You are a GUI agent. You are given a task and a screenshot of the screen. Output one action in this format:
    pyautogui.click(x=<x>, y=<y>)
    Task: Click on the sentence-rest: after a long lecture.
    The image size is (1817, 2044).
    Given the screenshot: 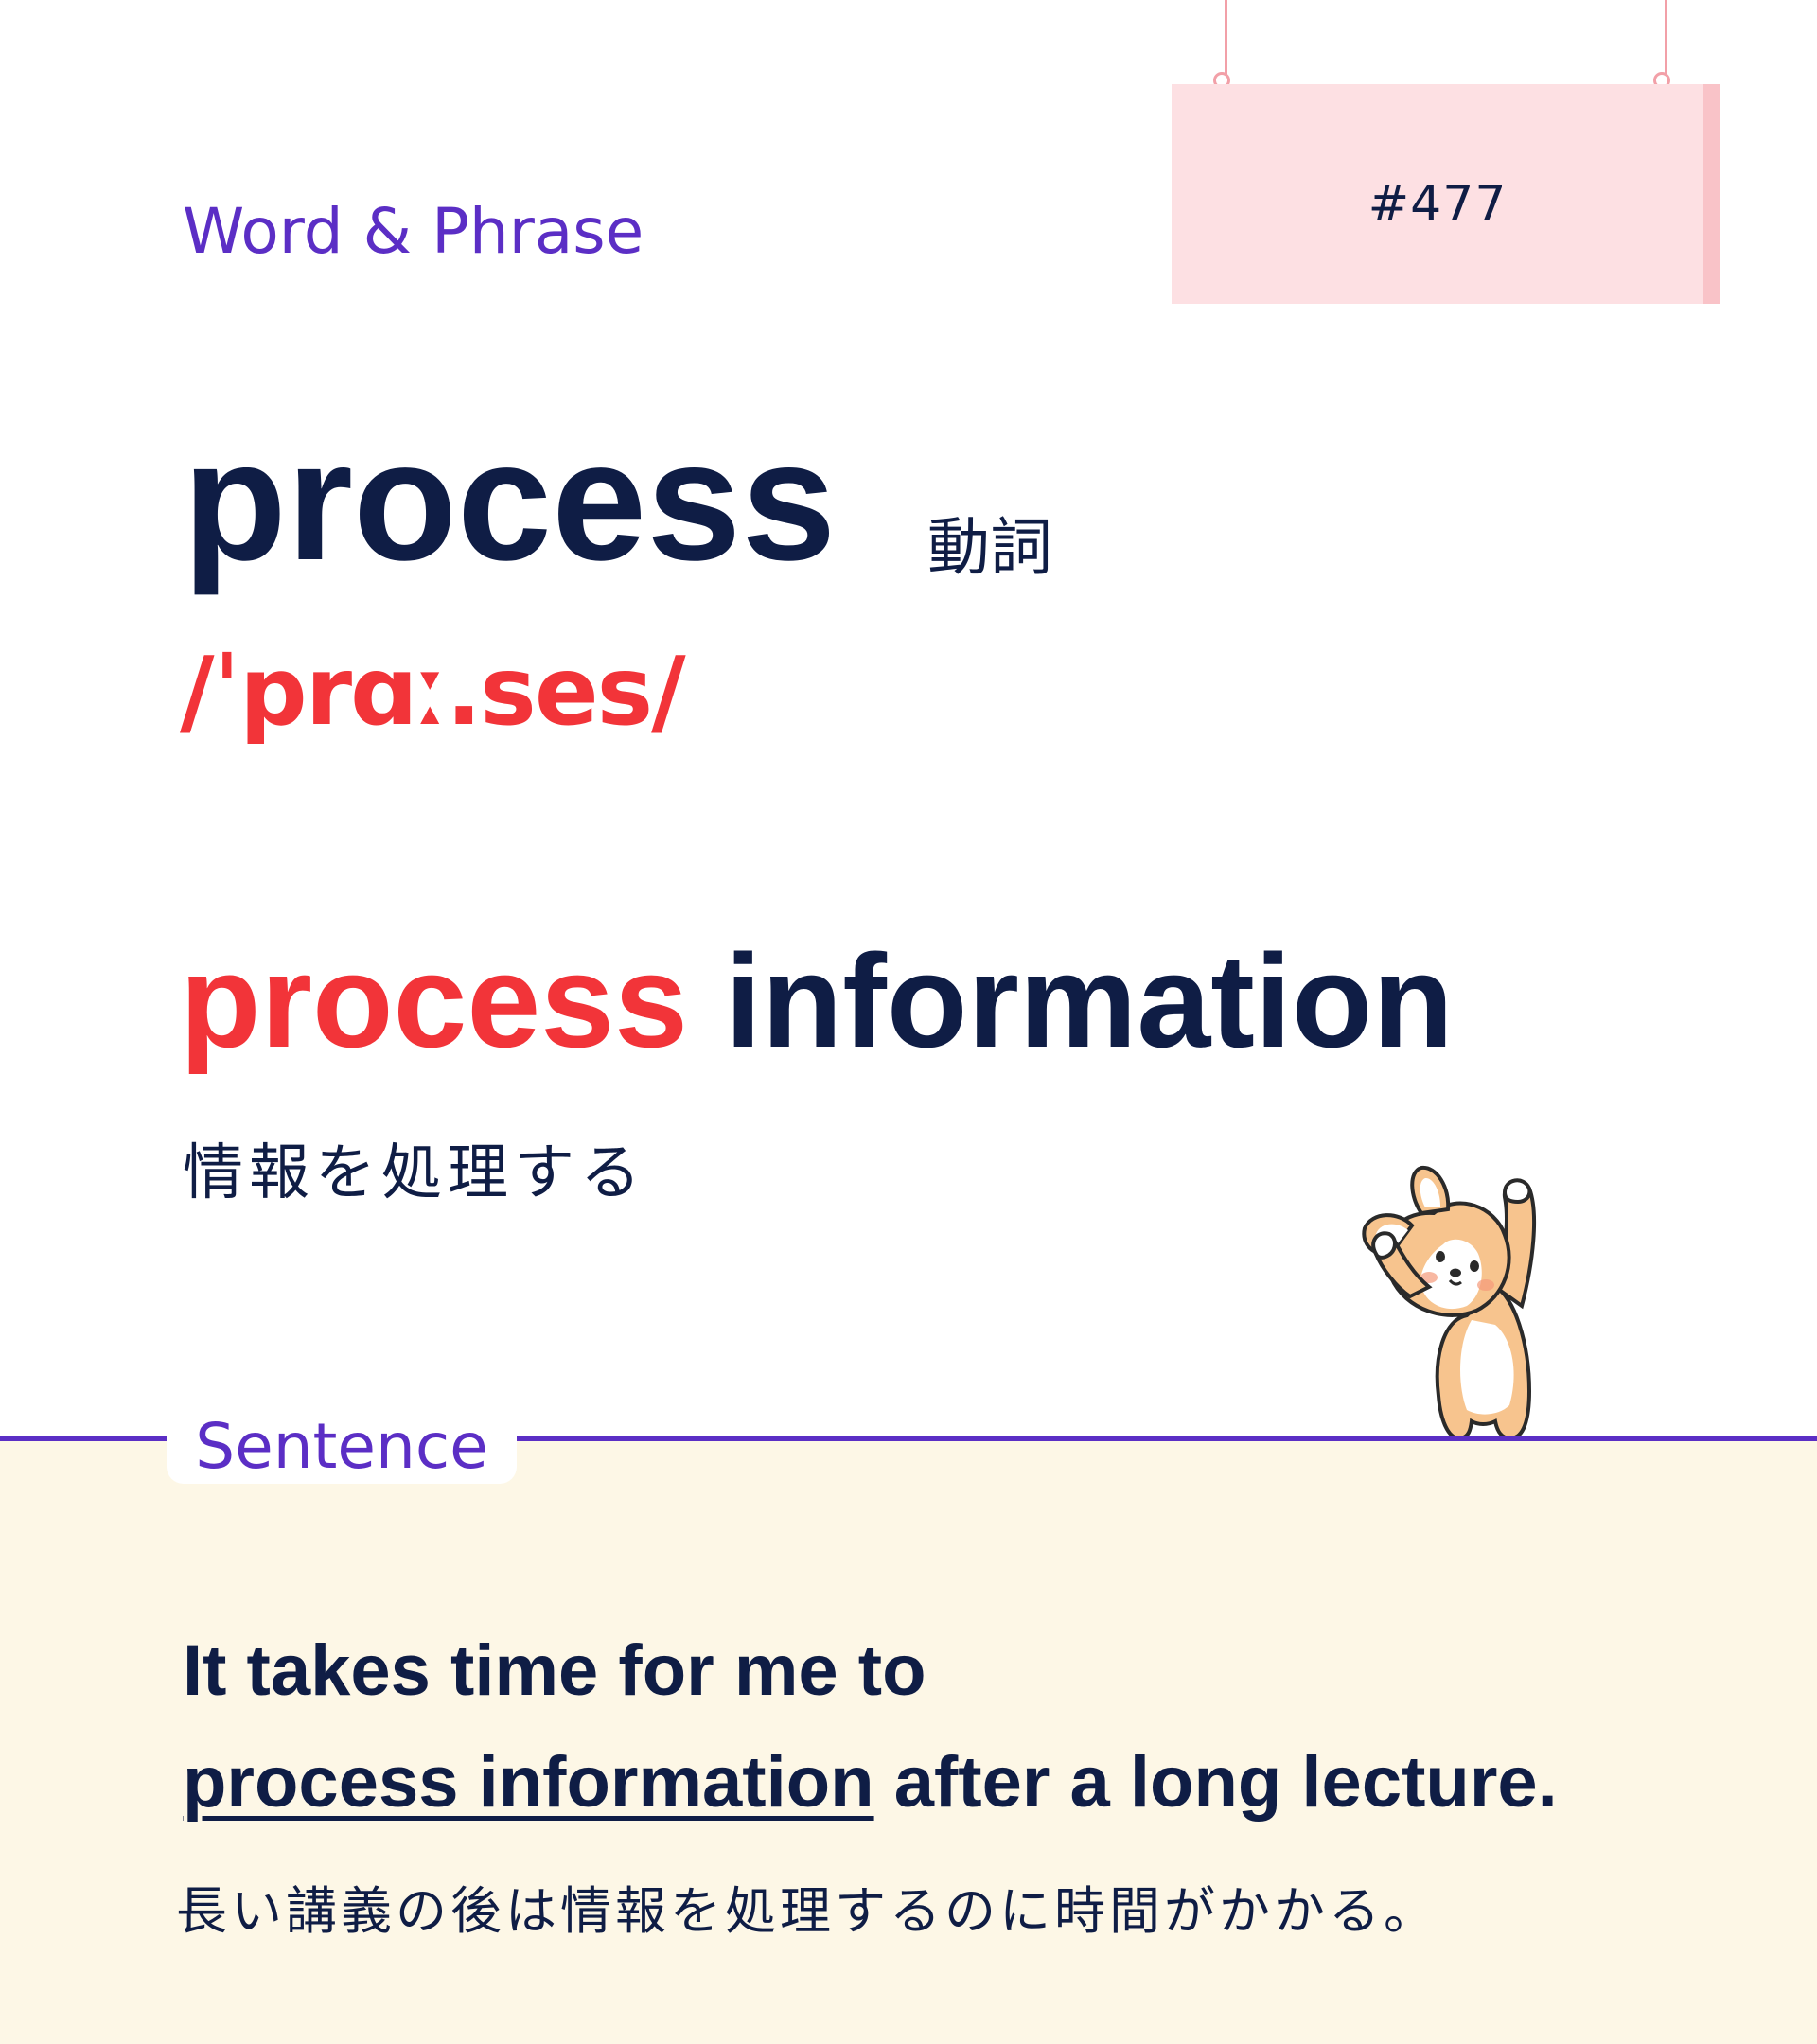 What is the action you would take?
    pyautogui.click(x=1225, y=1782)
    